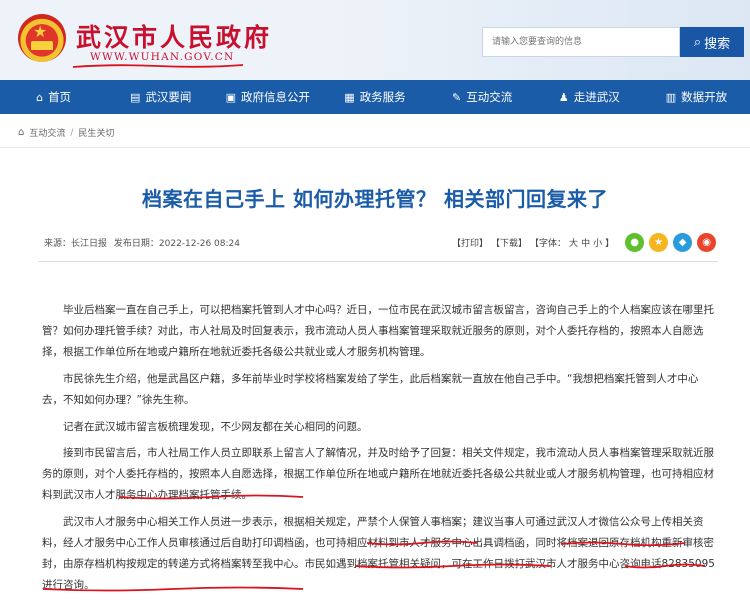 This screenshot has height=612, width=750. Describe the element at coordinates (548, 244) in the screenshot. I see `font-size-label: 【字体：` at that location.